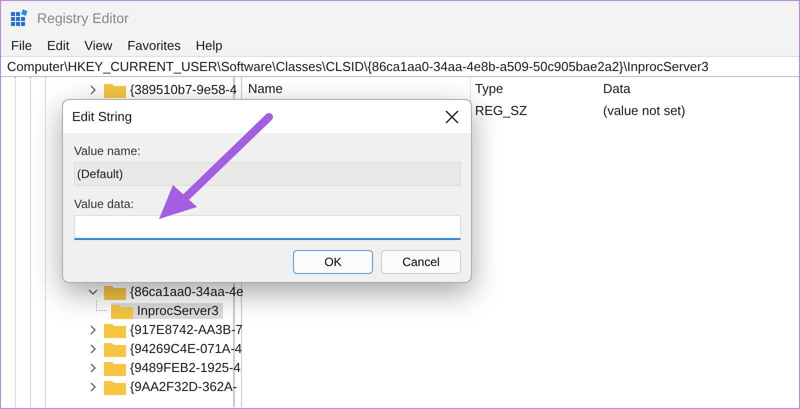 The height and width of the screenshot is (409, 800). What do you see at coordinates (333, 262) in the screenshot?
I see `dialog-button: OK` at bounding box center [333, 262].